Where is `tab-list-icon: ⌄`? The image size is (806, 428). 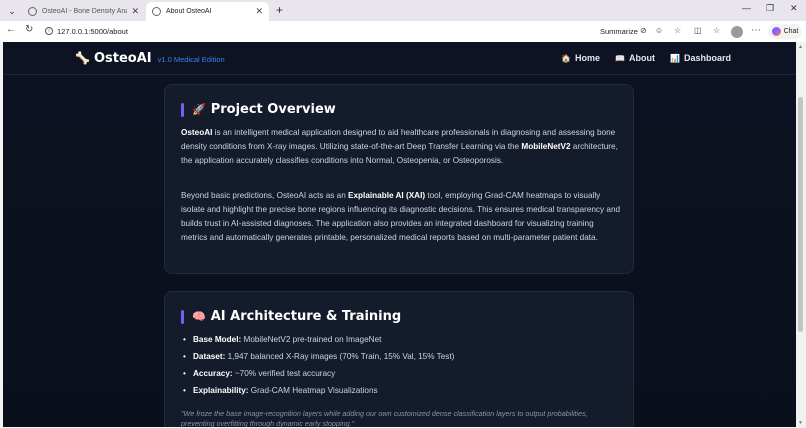
tab-list-icon: ⌄ is located at coordinates (12, 11).